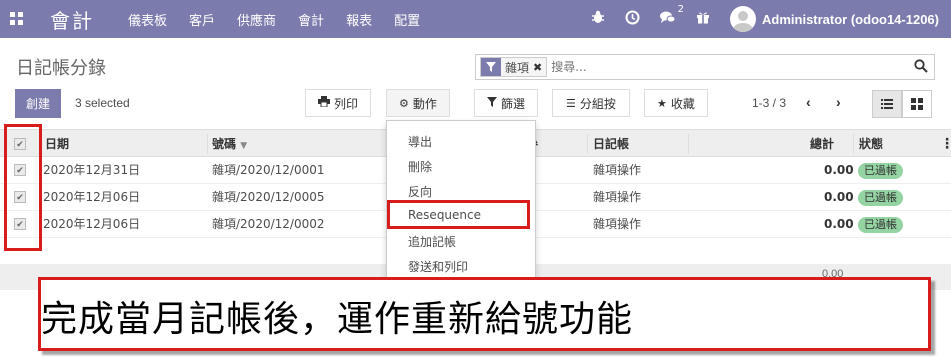 The height and width of the screenshot is (357, 951). I want to click on menu-item-vendors: 供應商, so click(256, 19).